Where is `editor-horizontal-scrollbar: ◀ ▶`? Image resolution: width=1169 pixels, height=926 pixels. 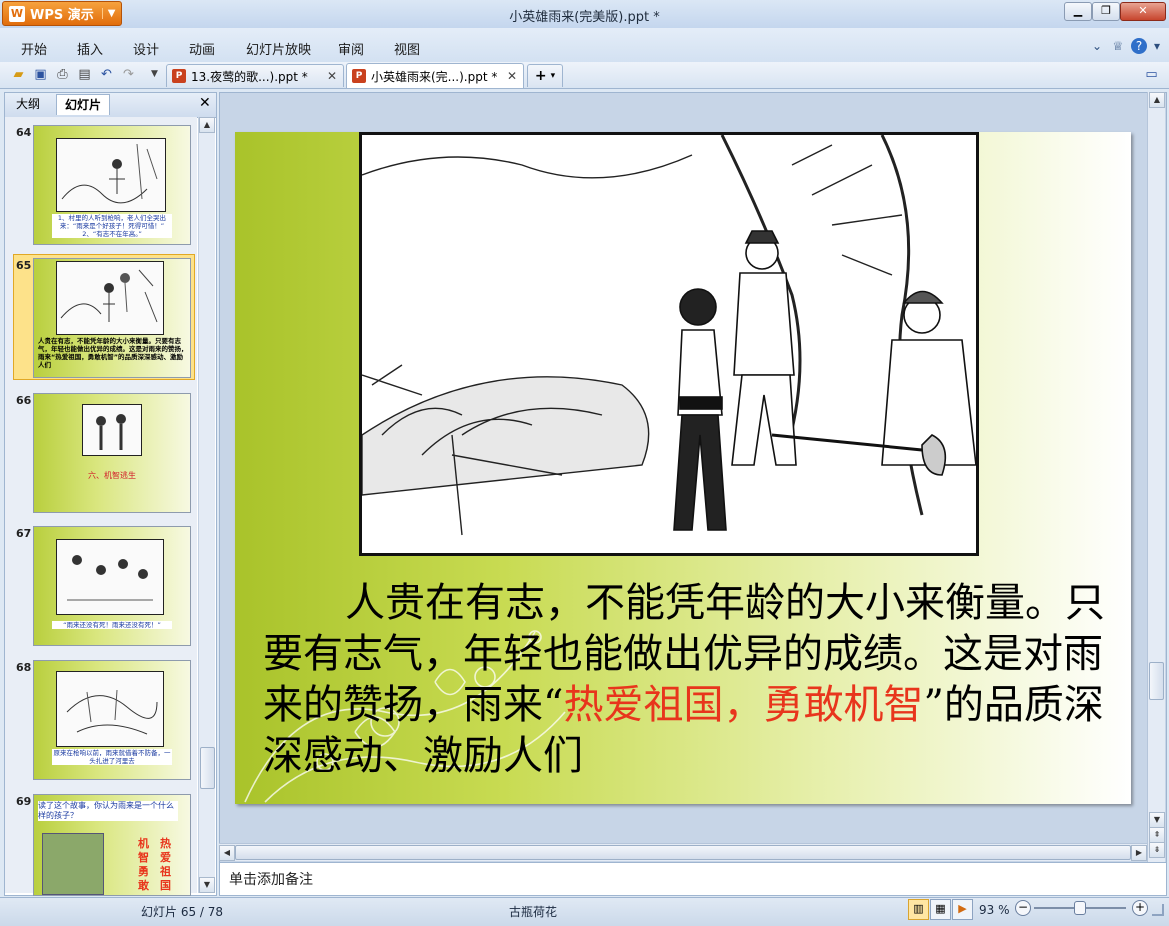 editor-horizontal-scrollbar: ◀ ▶ is located at coordinates (683, 852).